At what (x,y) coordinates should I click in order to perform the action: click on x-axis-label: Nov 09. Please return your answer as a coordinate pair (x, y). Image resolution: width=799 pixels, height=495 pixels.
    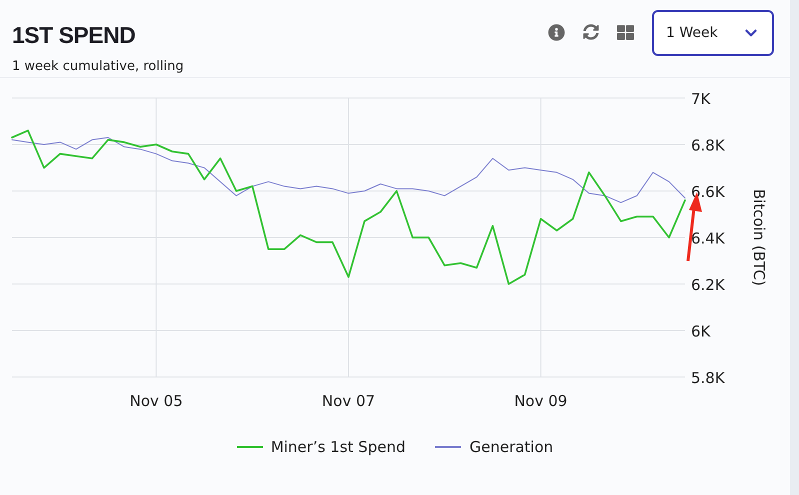
    Looking at the image, I should click on (541, 401).